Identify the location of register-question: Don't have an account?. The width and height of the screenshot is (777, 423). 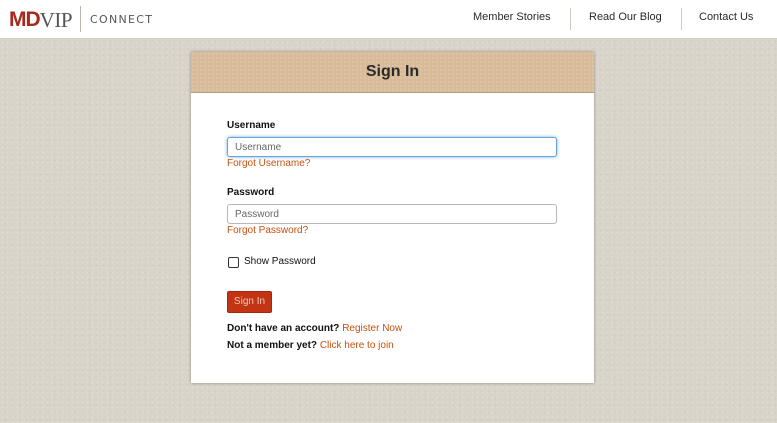
(283, 328).